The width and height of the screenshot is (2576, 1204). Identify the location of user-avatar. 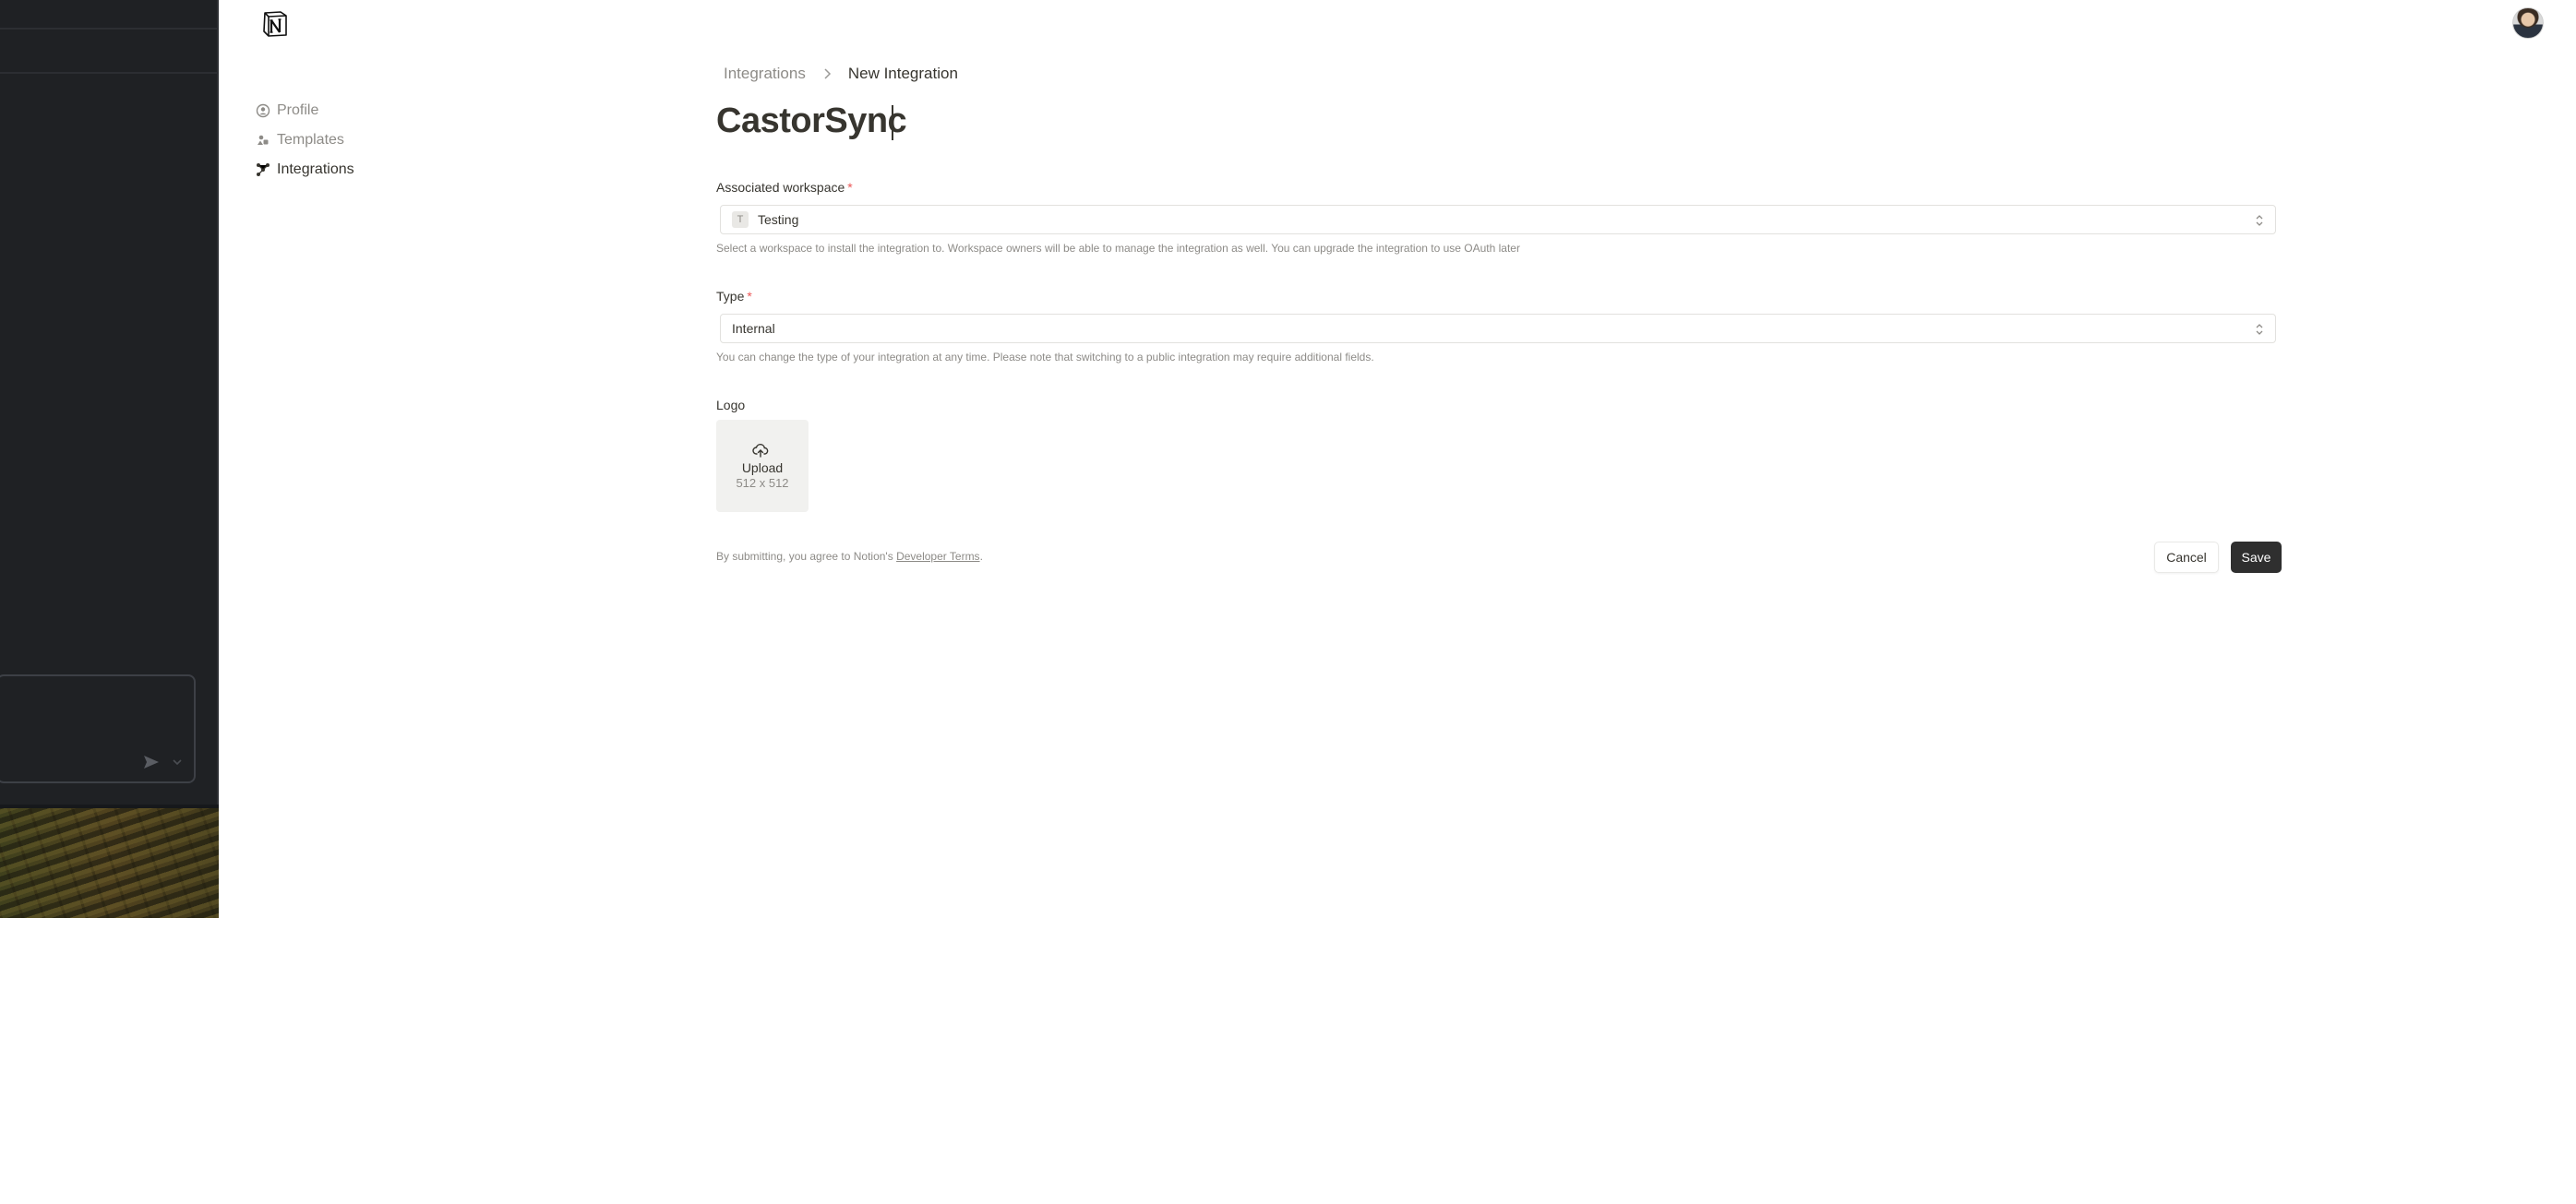
(2528, 23).